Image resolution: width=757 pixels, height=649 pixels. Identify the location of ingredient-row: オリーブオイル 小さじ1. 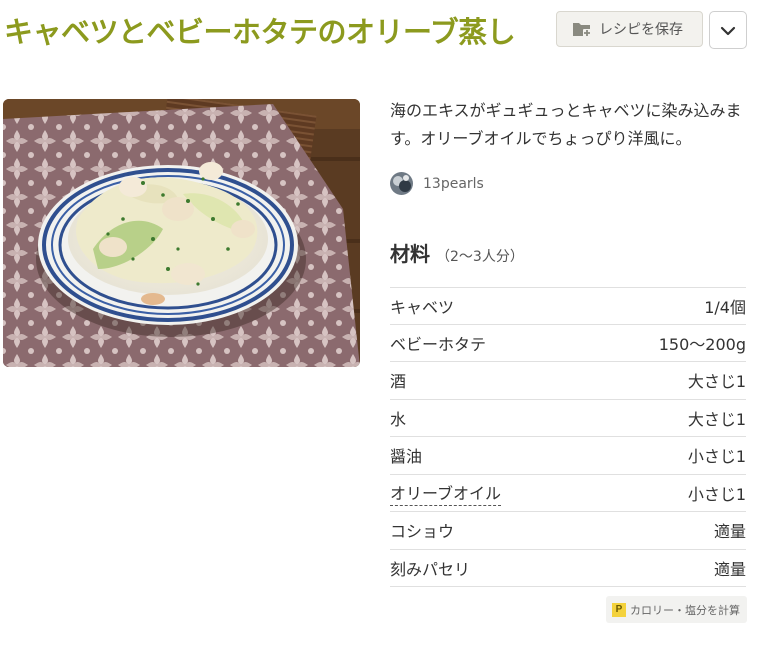
(568, 493).